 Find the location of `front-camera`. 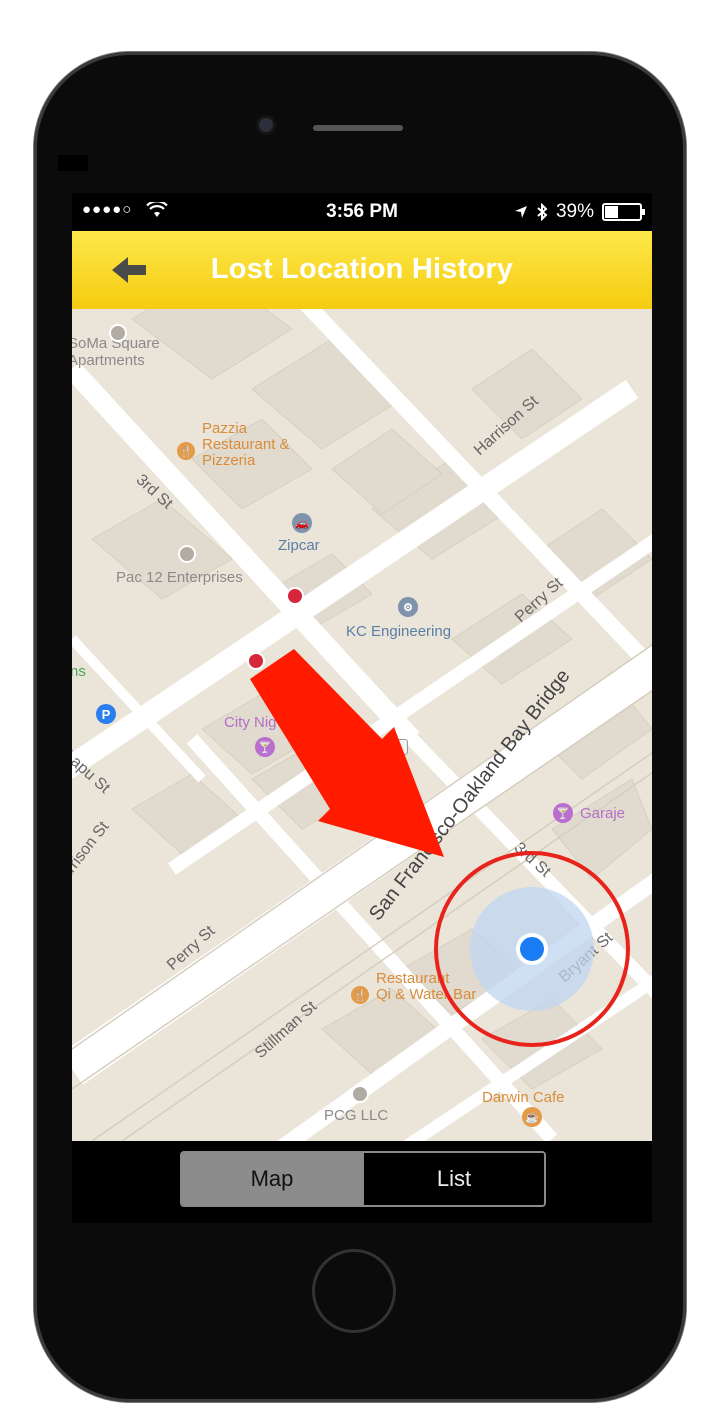

front-camera is located at coordinates (266, 125).